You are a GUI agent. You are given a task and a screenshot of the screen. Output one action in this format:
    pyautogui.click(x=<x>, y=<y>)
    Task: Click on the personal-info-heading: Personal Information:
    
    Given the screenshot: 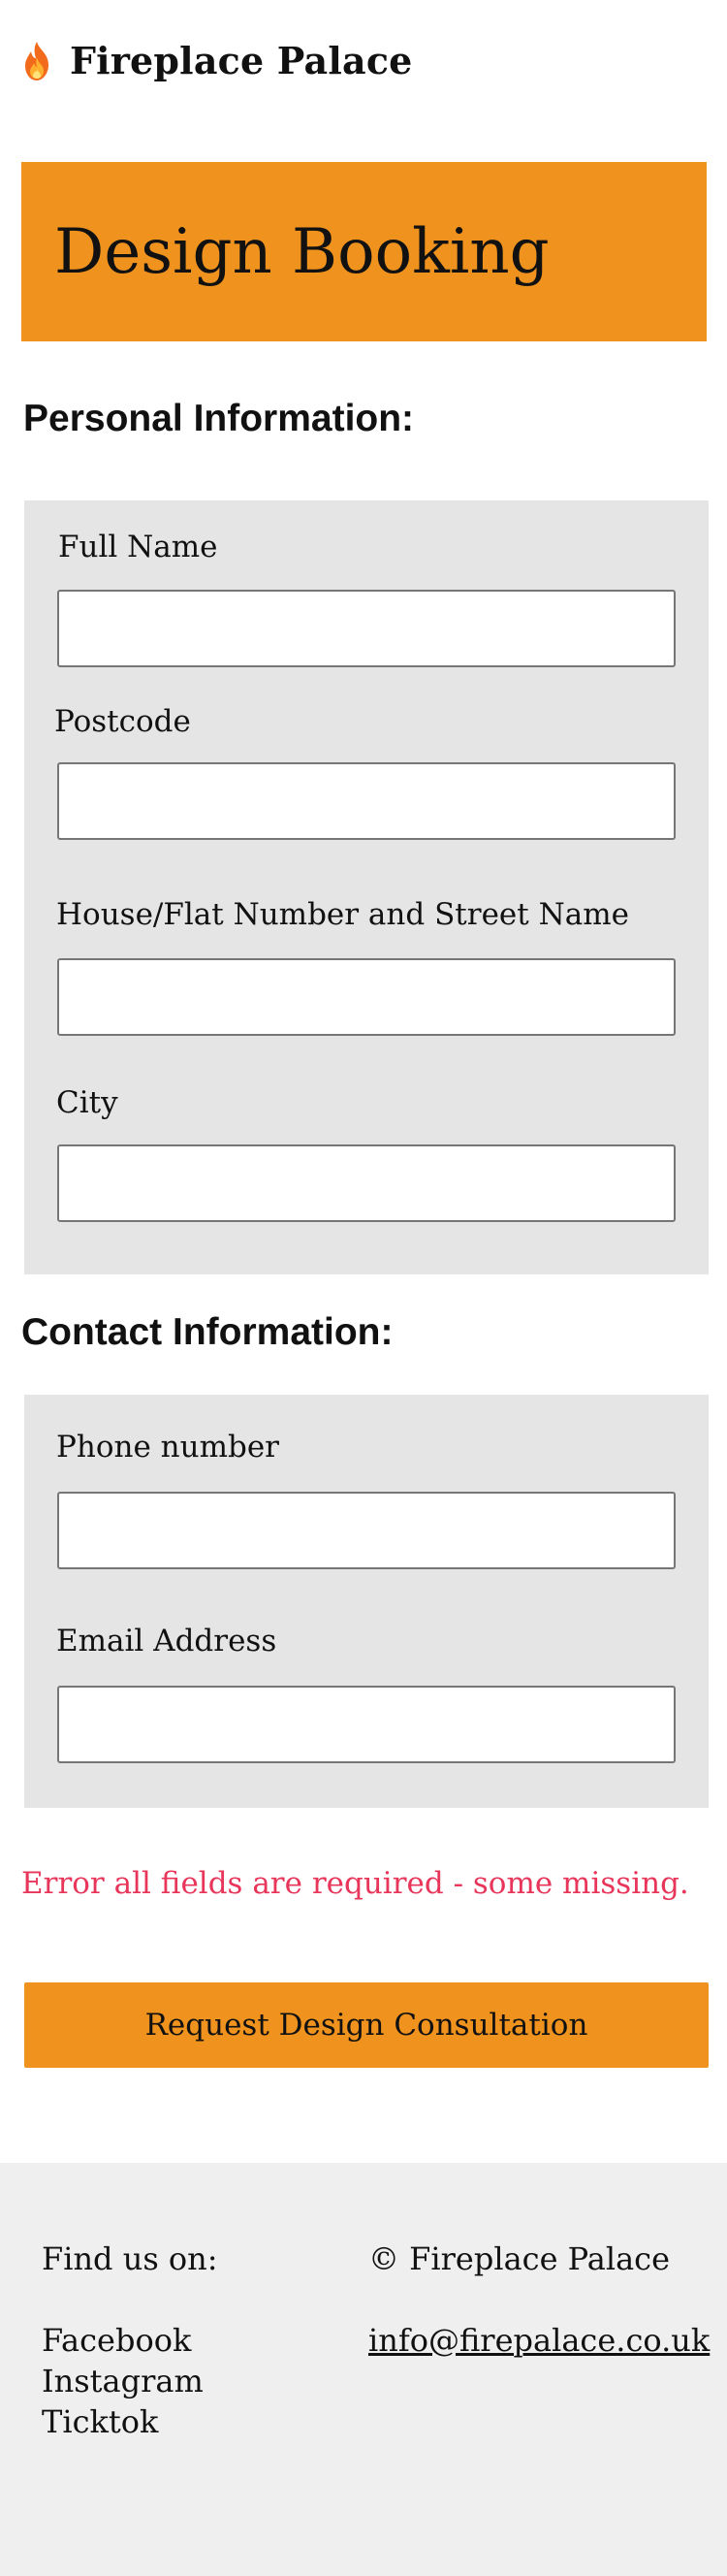 What is the action you would take?
    pyautogui.click(x=219, y=418)
    